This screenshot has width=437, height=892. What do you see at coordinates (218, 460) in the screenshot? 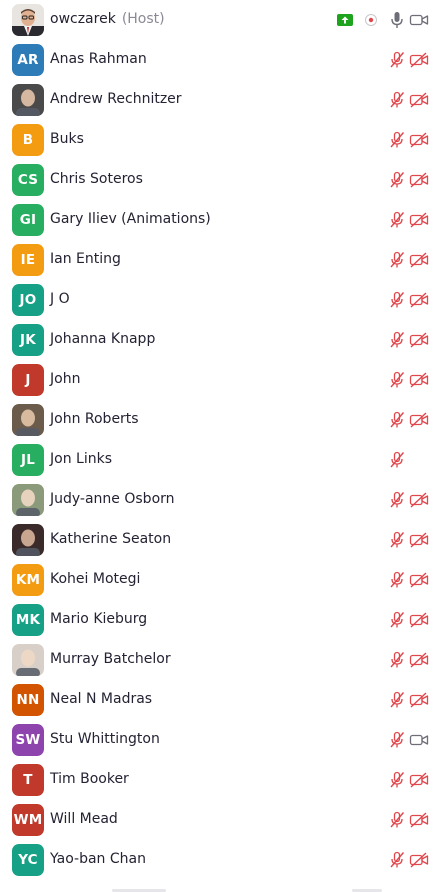
I see `participant-row: JL Jon Links` at bounding box center [218, 460].